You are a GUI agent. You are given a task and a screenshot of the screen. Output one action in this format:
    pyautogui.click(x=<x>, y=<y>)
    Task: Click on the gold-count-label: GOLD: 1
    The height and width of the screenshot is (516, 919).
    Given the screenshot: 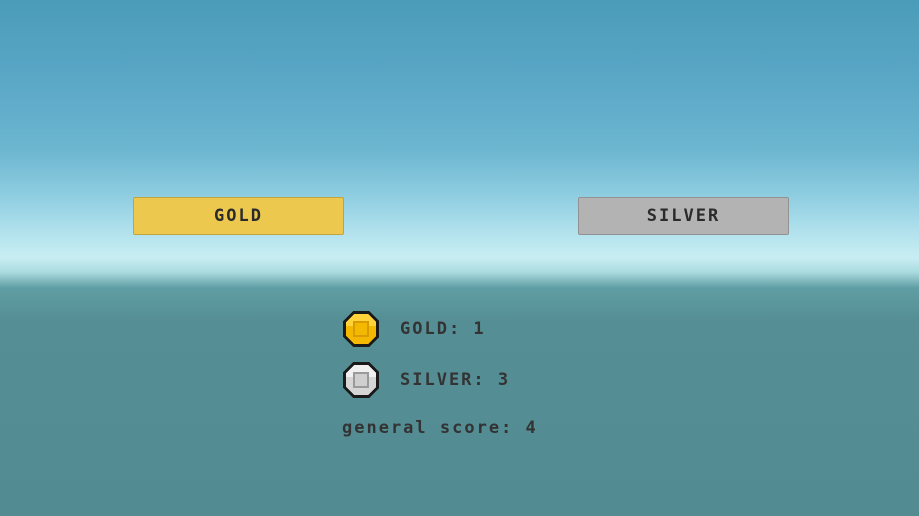 What is the action you would take?
    pyautogui.click(x=443, y=329)
    